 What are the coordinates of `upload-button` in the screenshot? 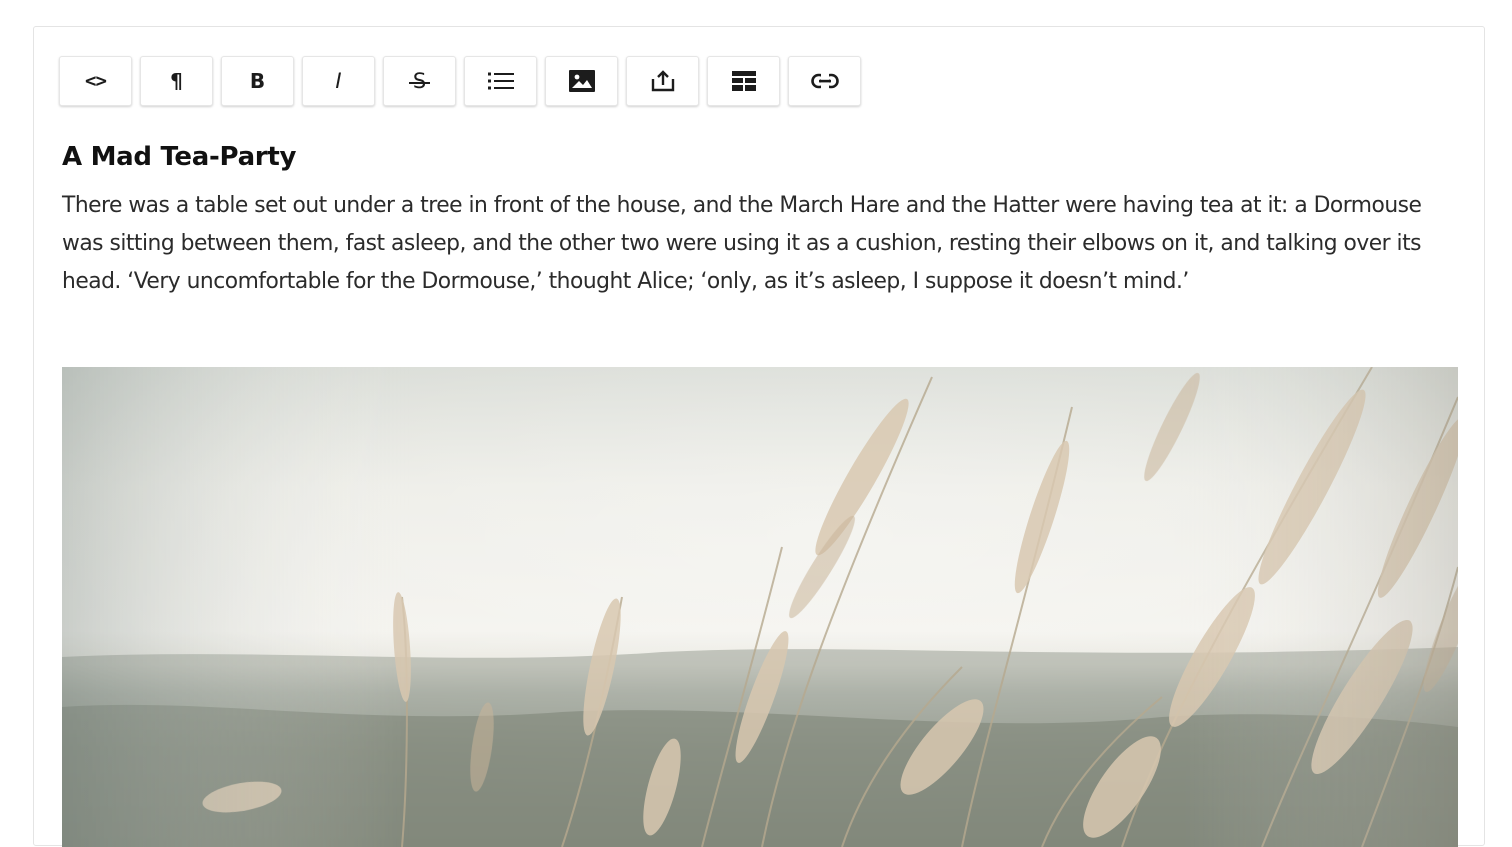 It's located at (662, 81).